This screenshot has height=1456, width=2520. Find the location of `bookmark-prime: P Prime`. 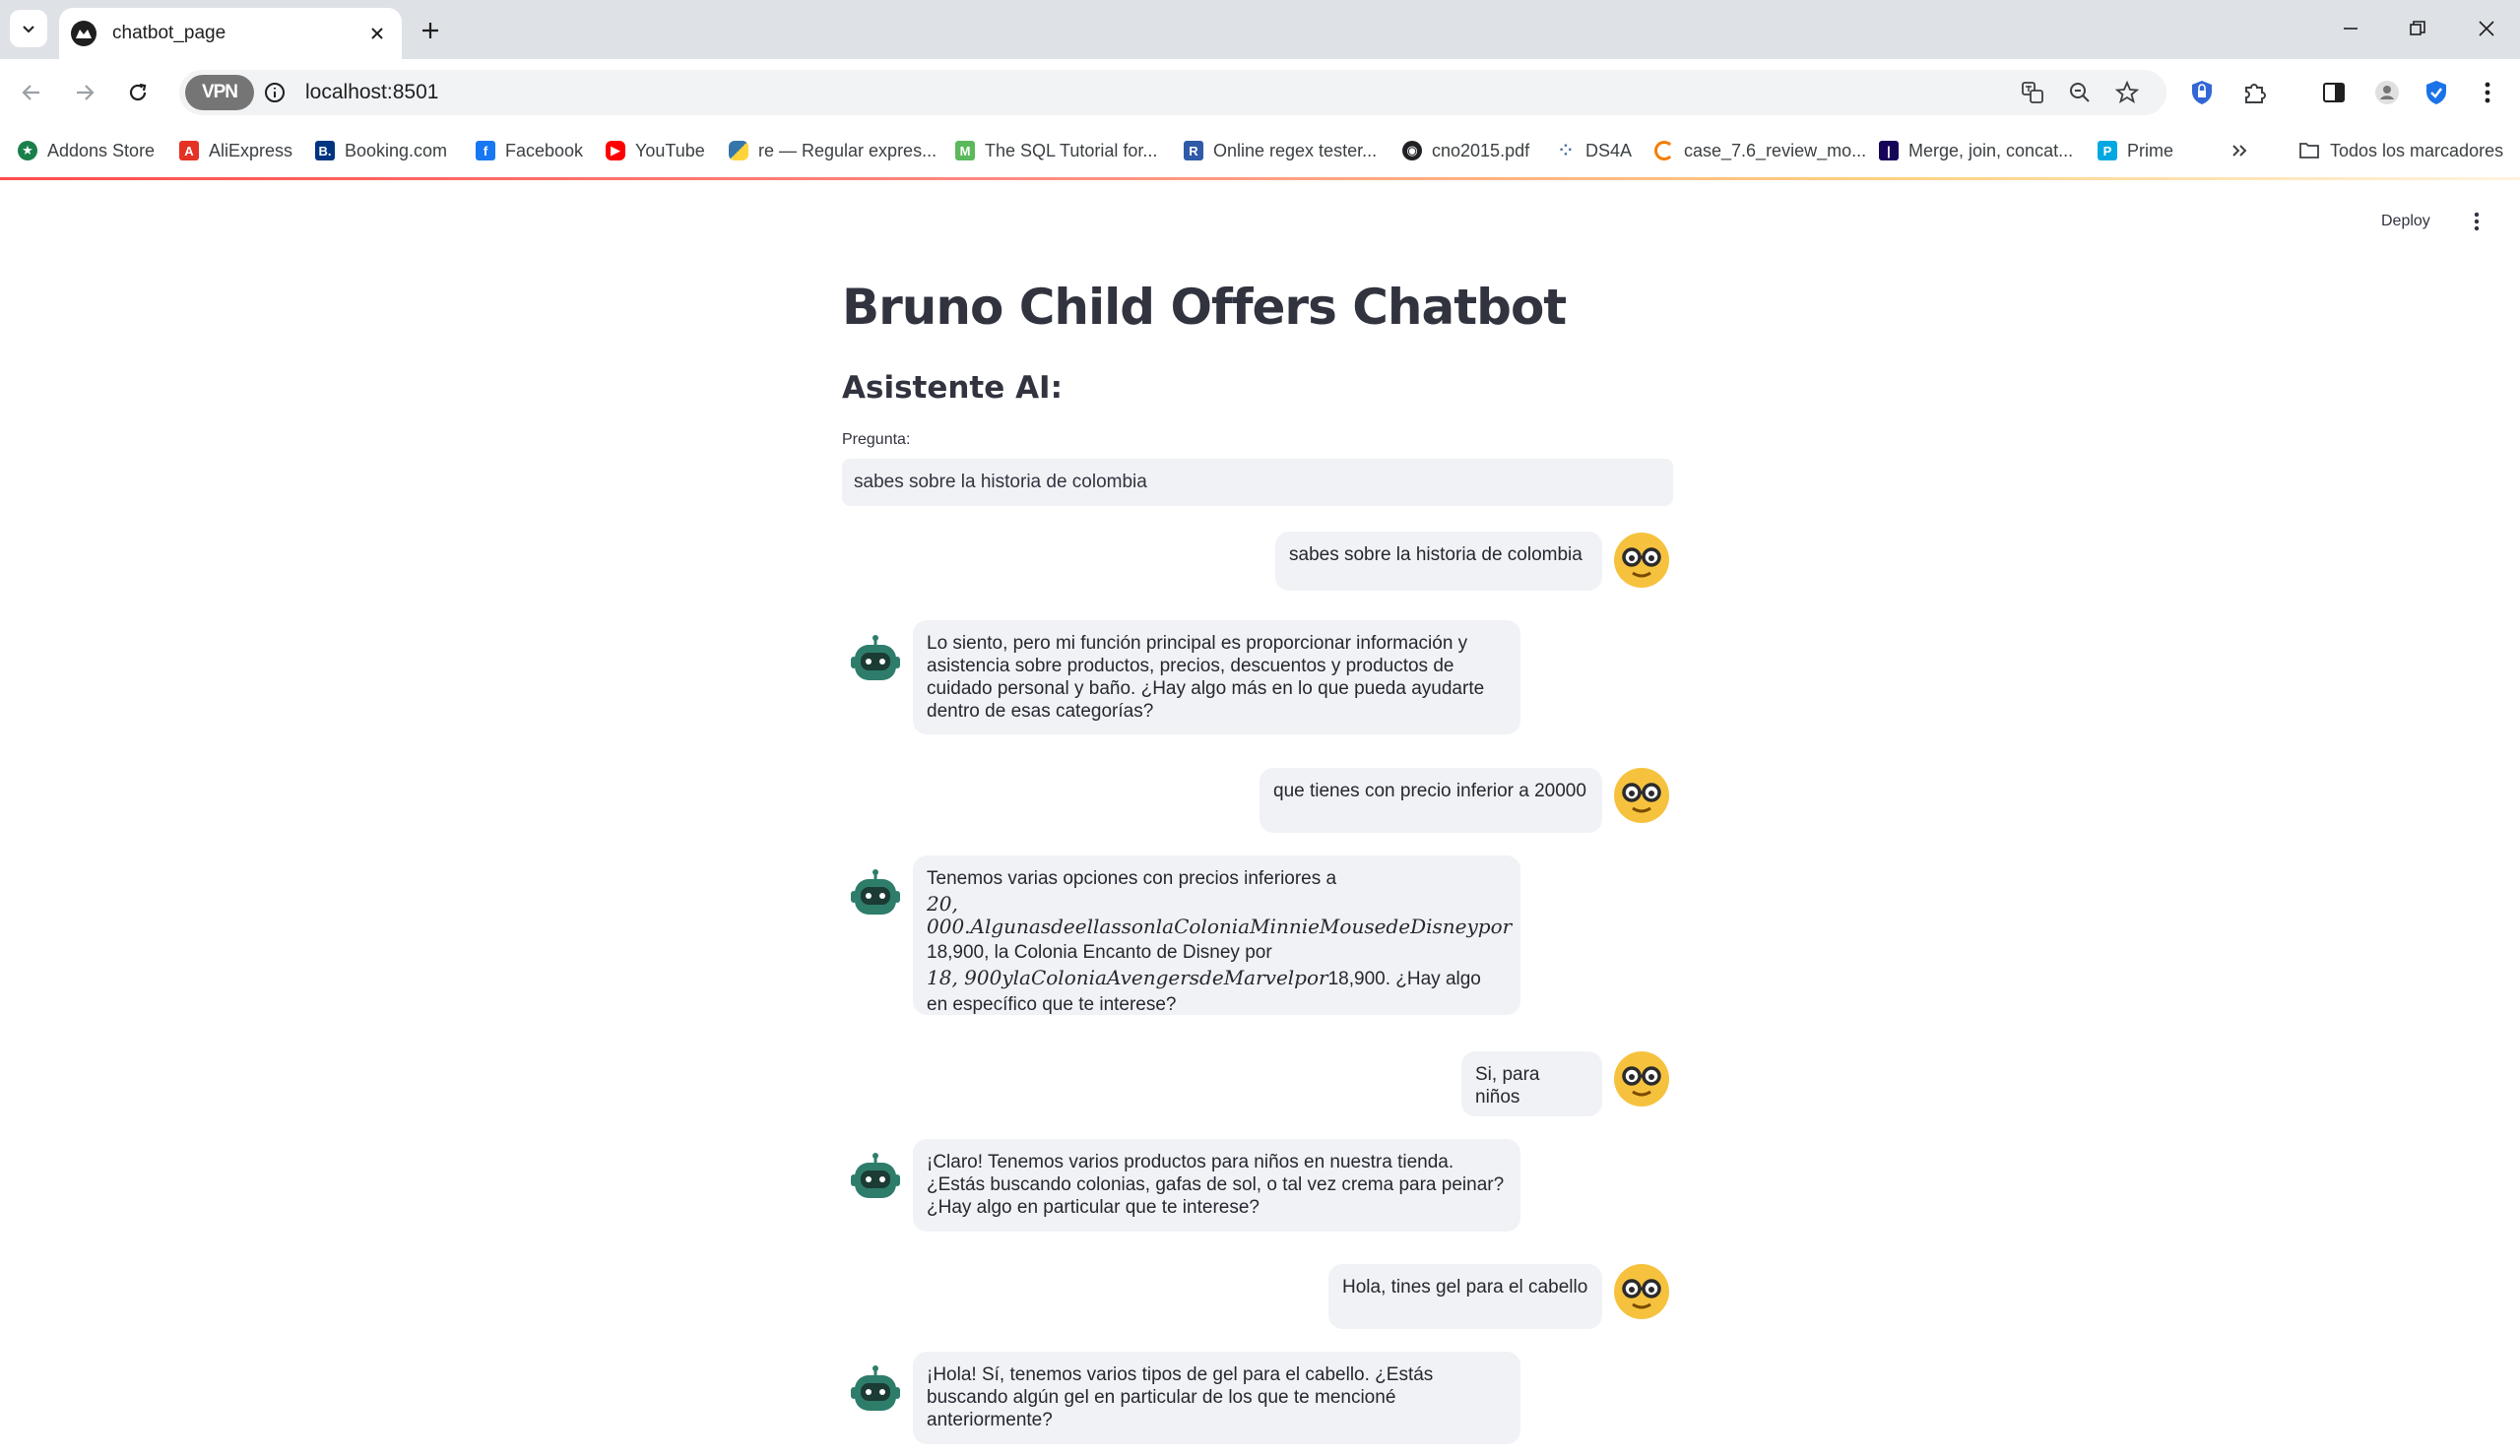

bookmark-prime: P Prime is located at coordinates (2135, 150).